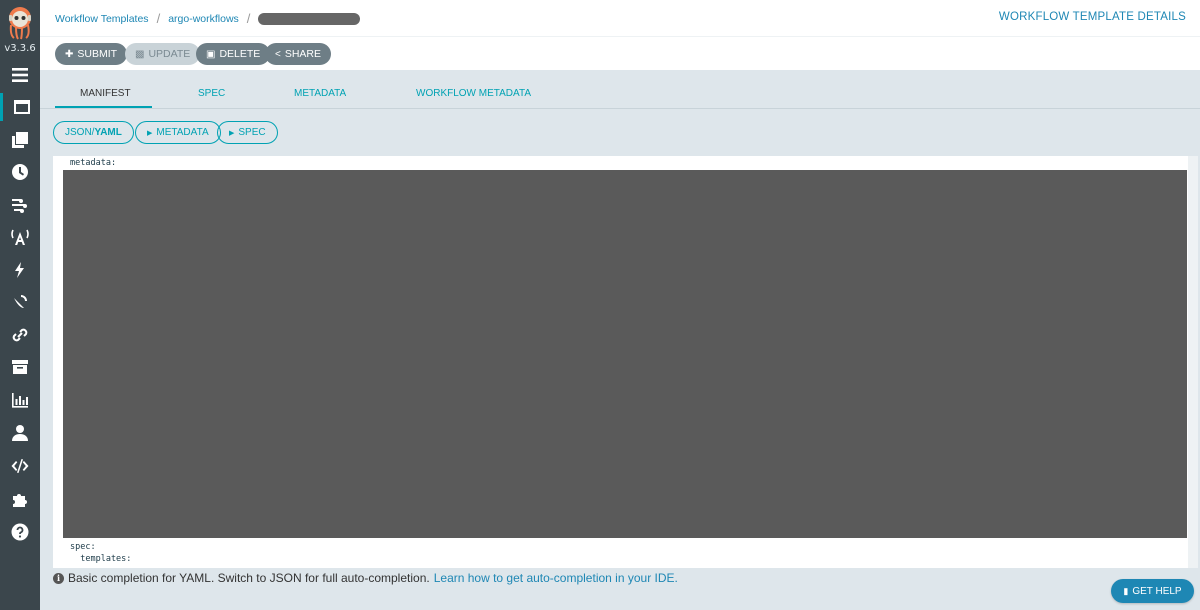 The image size is (1200, 610). What do you see at coordinates (169, 54) in the screenshot?
I see `update-label: UPDATE` at bounding box center [169, 54].